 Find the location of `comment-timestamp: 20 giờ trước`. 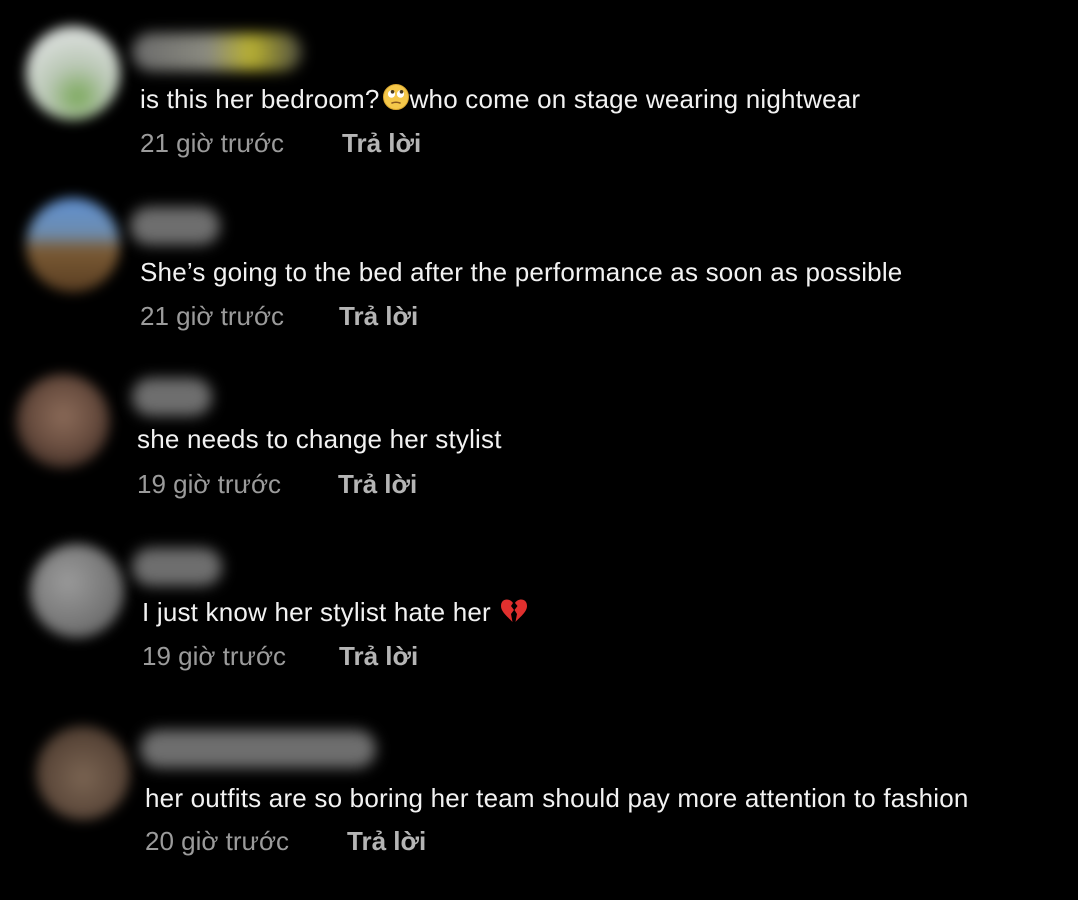

comment-timestamp: 20 giờ trước is located at coordinates (217, 841).